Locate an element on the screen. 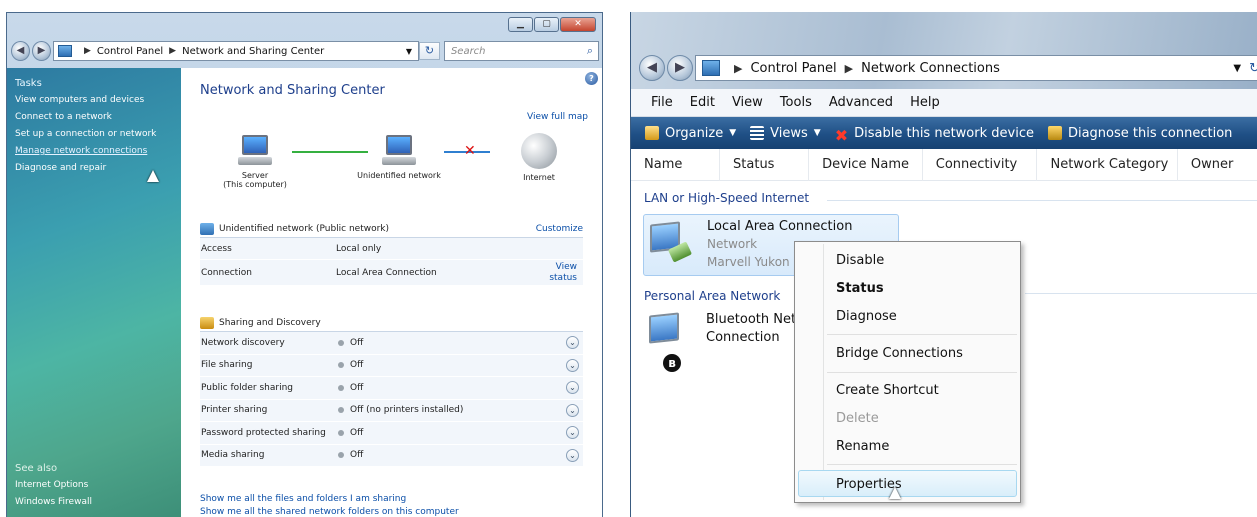 The image size is (1257, 517). help-icon: ? is located at coordinates (591, 78).